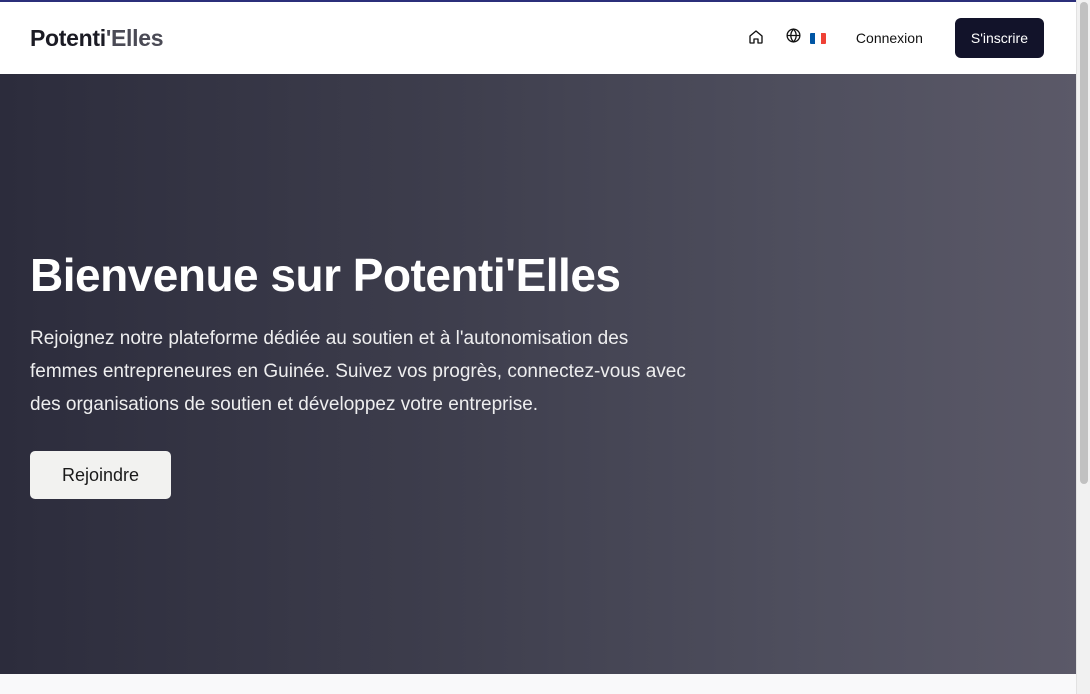 The image size is (1090, 694). What do you see at coordinates (68, 37) in the screenshot?
I see `logo-part-1: Potenti` at bounding box center [68, 37].